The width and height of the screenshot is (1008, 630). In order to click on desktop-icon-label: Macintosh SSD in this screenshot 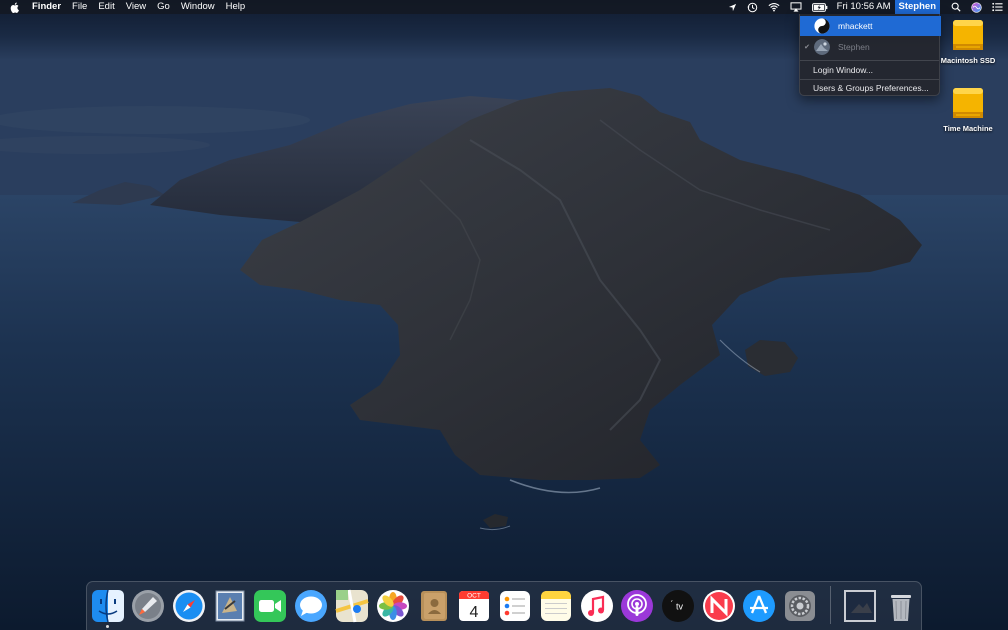, I will do `click(968, 60)`.